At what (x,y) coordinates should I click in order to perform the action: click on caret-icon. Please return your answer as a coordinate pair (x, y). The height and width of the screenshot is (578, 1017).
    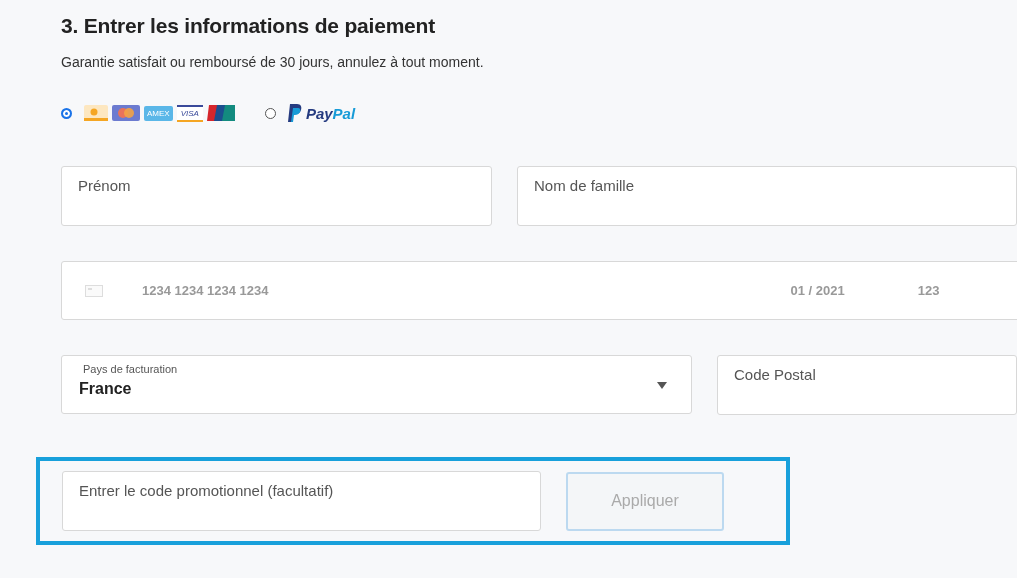
    Looking at the image, I should click on (662, 385).